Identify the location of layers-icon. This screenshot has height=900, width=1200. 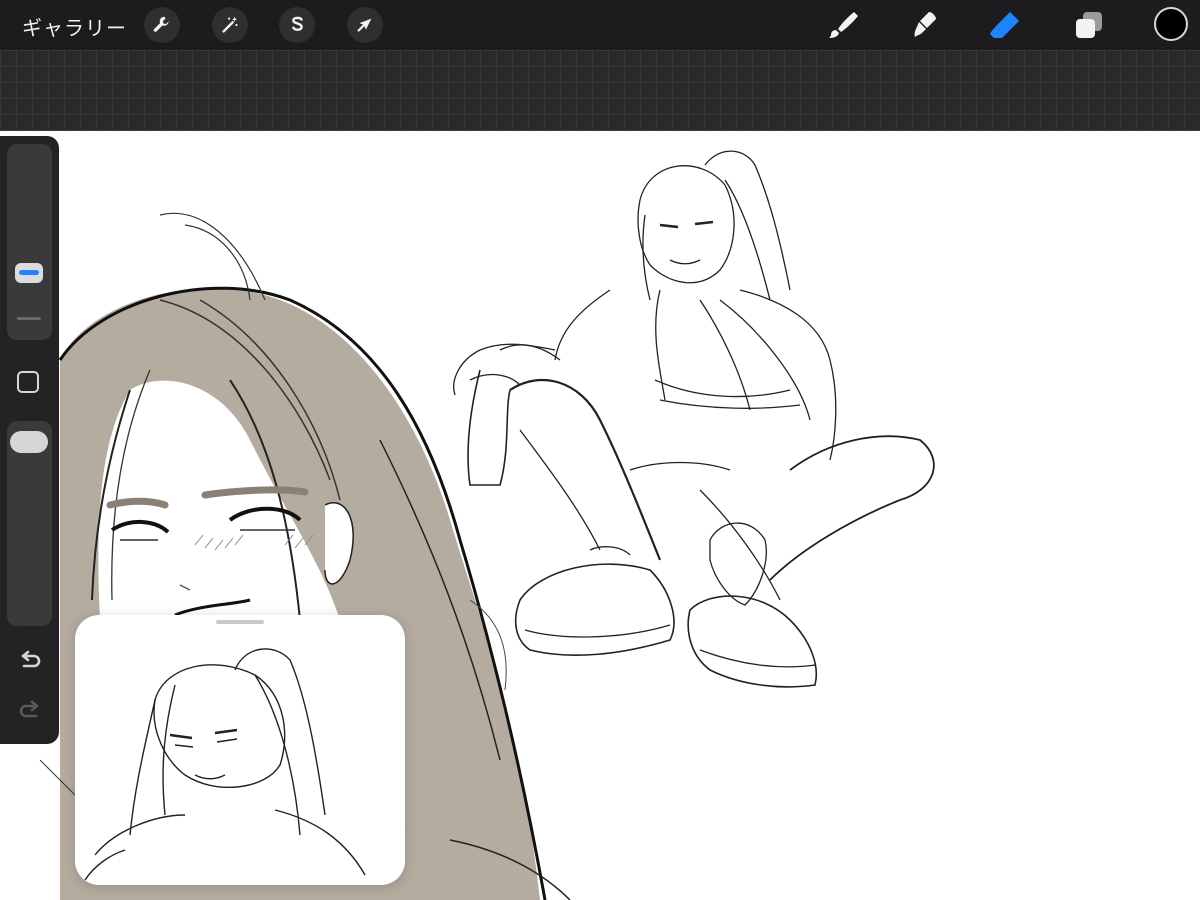
(1089, 25).